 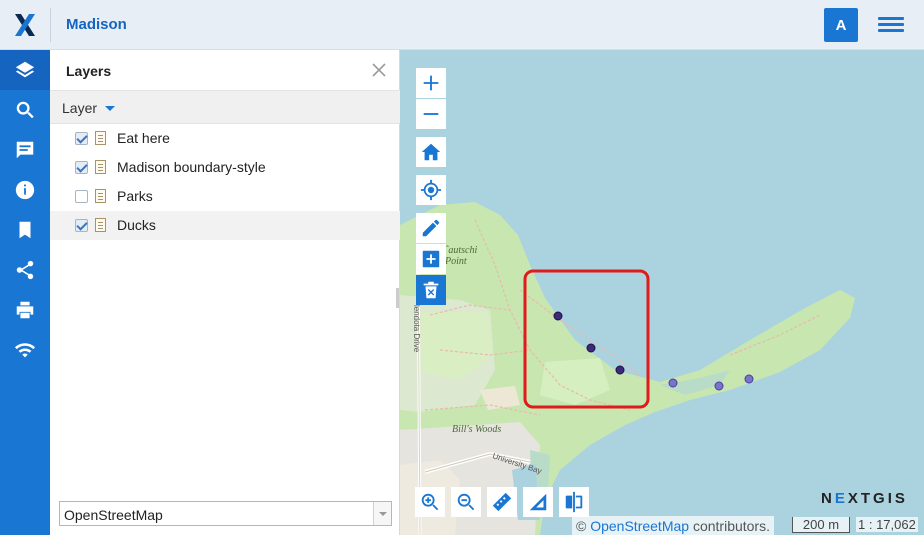 I want to click on layer-row: Parks, so click(x=225, y=196).